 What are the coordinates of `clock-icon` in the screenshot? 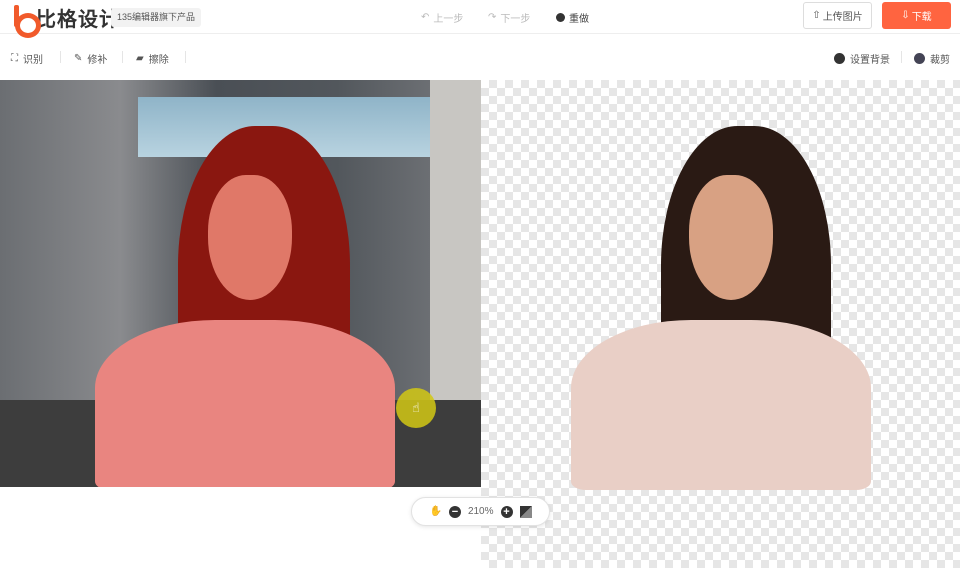 It's located at (560, 17).